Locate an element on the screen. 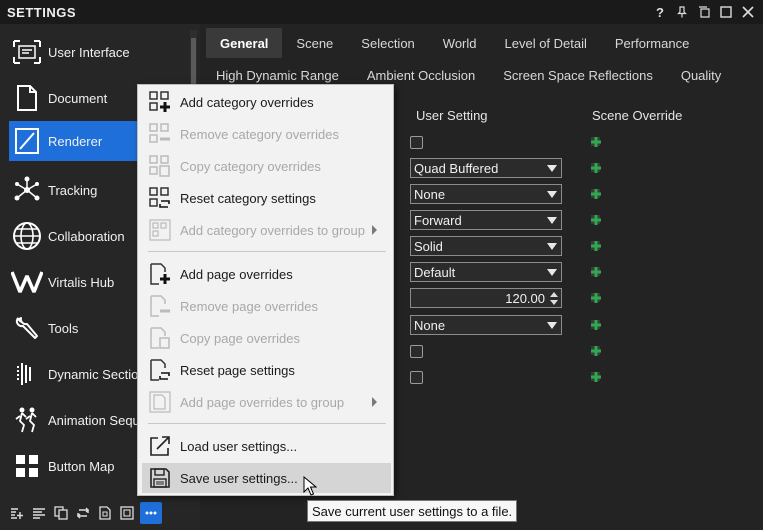  setting-spinbox: 120.00 is located at coordinates (486, 298).